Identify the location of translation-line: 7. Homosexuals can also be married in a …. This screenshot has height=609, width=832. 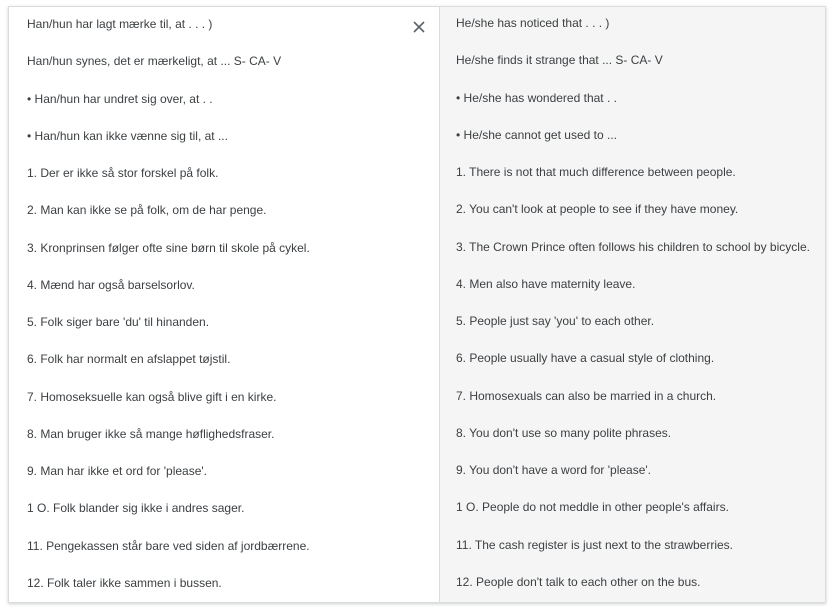
(586, 395).